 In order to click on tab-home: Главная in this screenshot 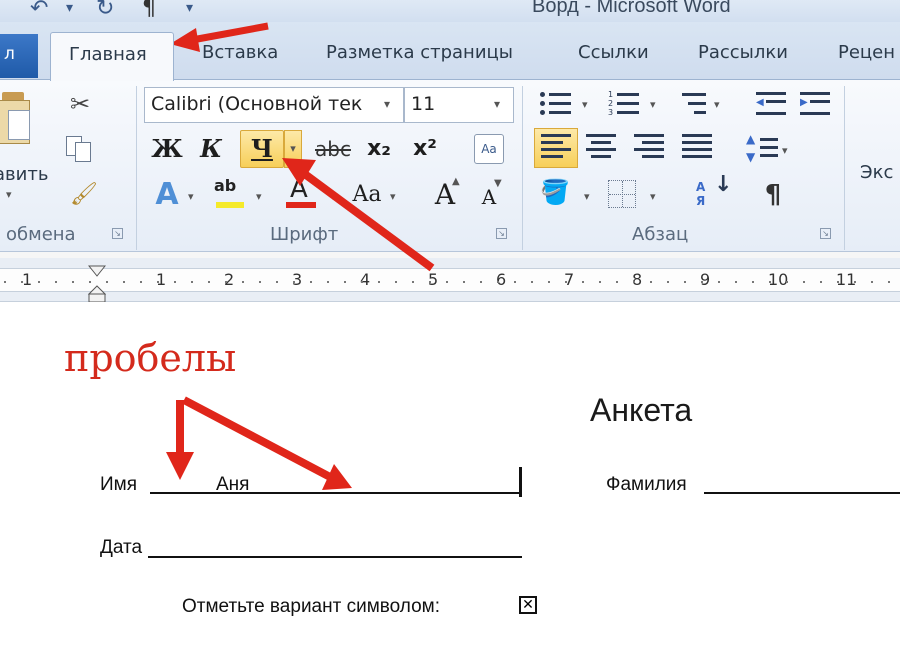, I will do `click(112, 56)`.